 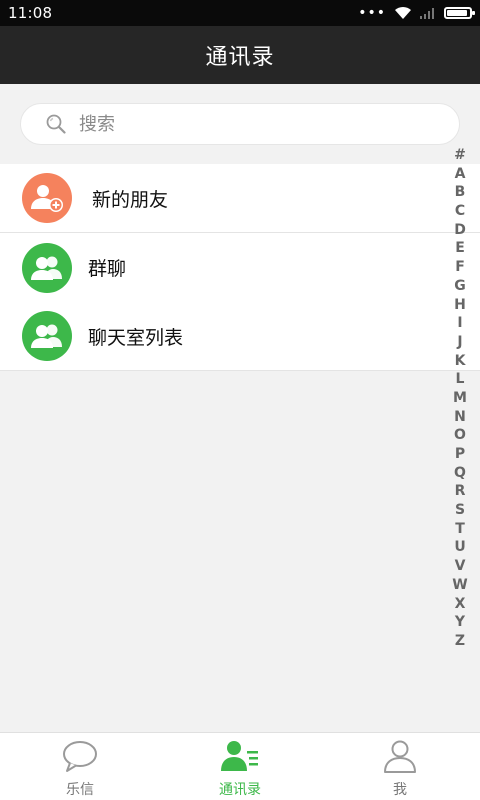 What do you see at coordinates (460, 379) in the screenshot?
I see `alpha-index-letter: L` at bounding box center [460, 379].